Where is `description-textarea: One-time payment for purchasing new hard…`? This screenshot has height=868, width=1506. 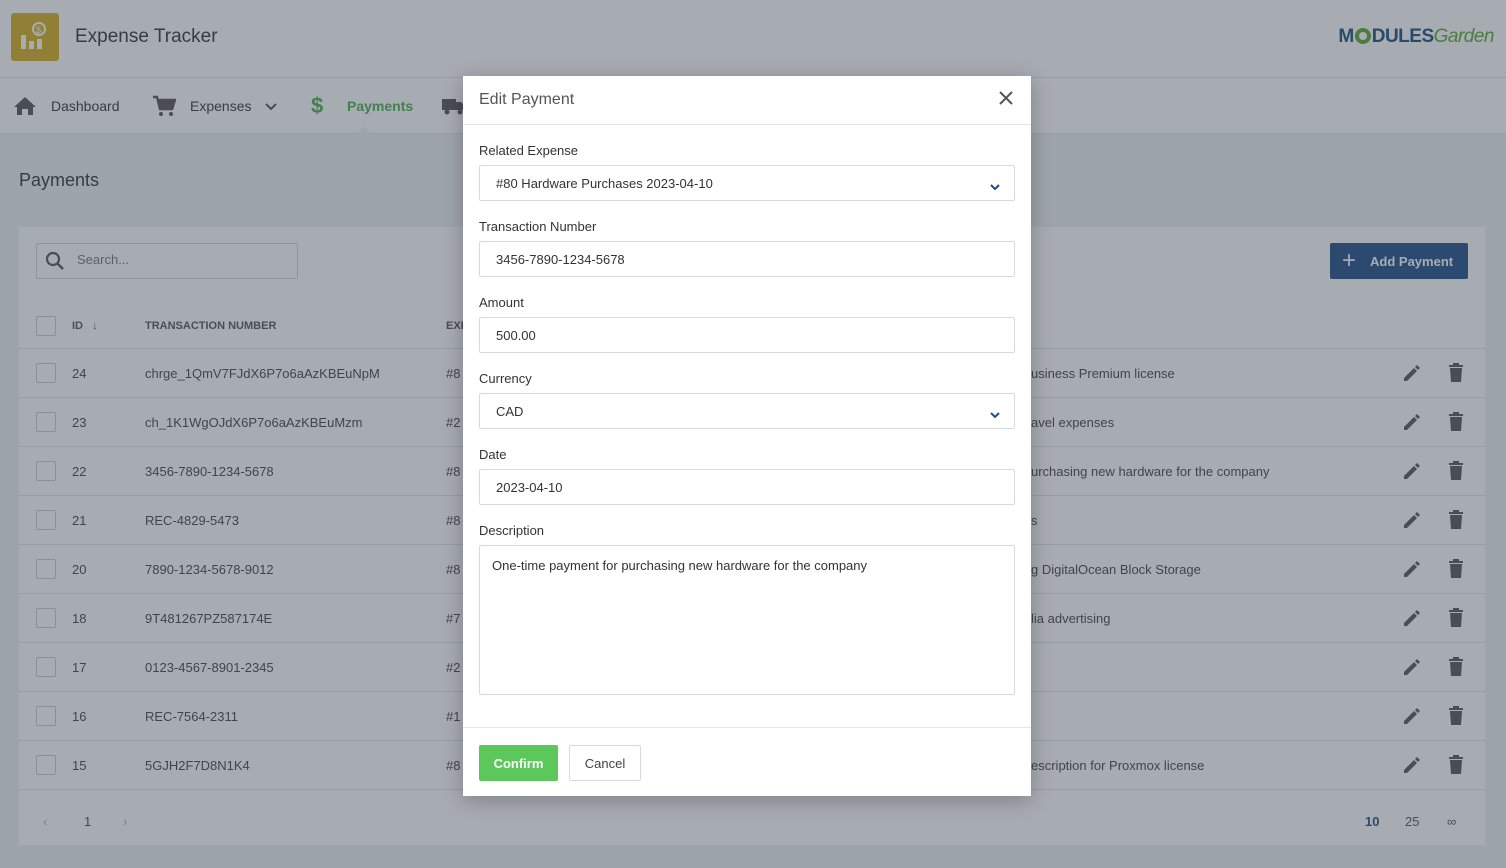 description-textarea: One-time payment for purchasing new hard… is located at coordinates (747, 620).